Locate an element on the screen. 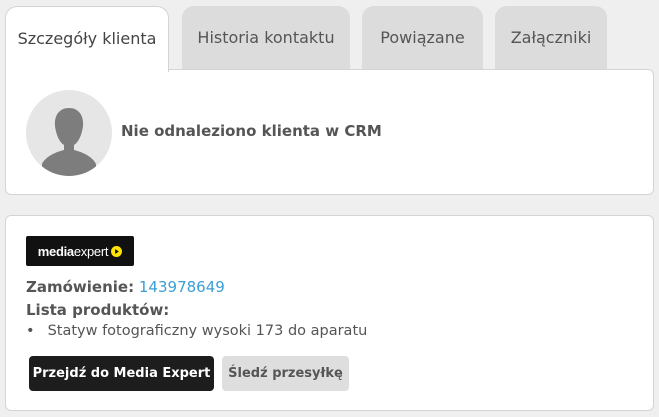  tab-label: Historia kontaktu is located at coordinates (266, 37).